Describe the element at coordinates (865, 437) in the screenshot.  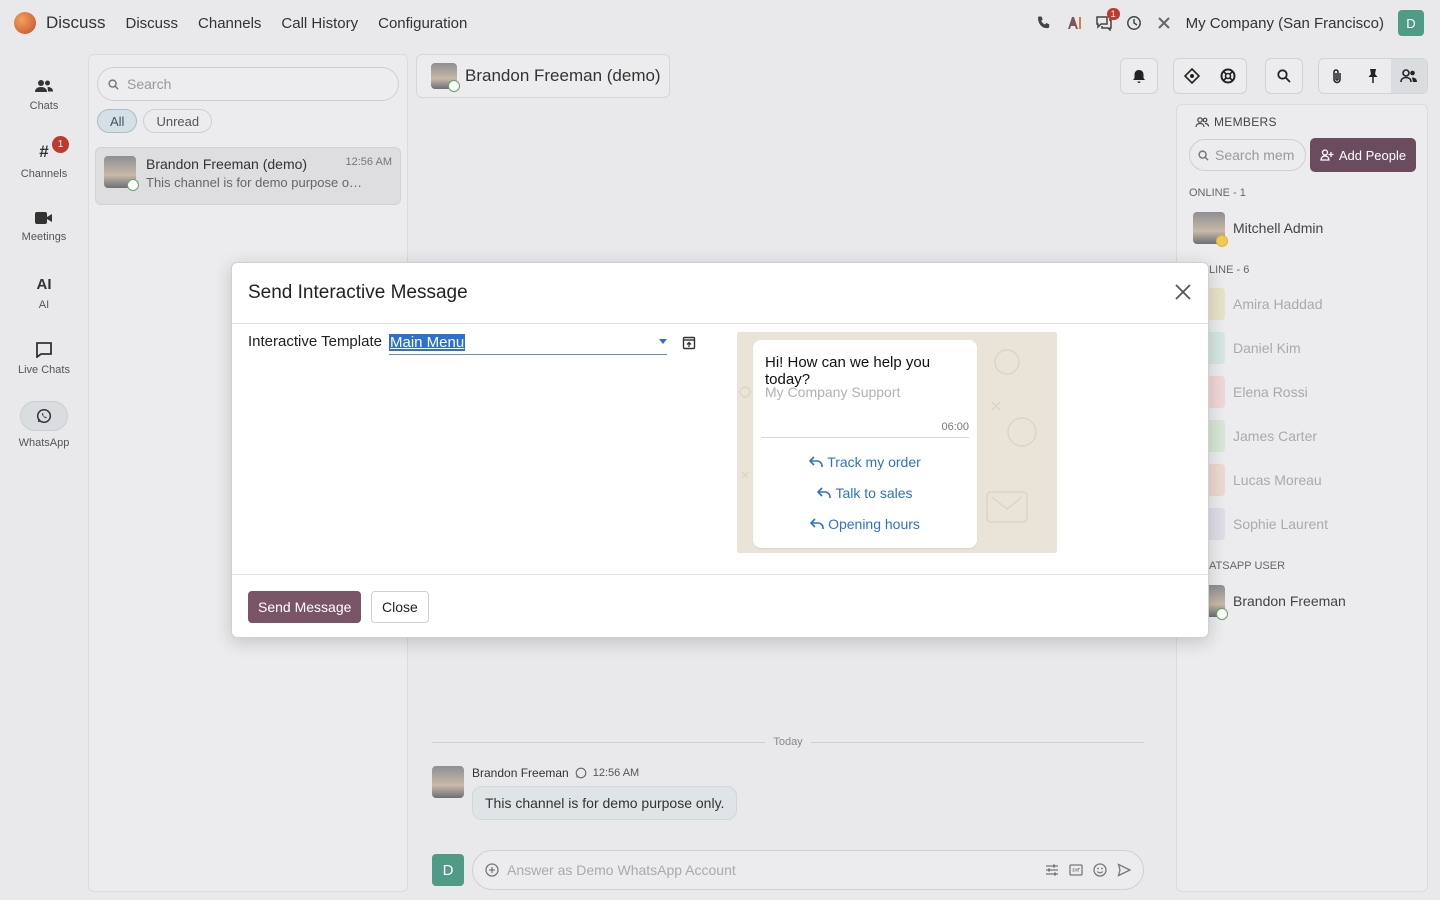
I see `preview-divider` at that location.